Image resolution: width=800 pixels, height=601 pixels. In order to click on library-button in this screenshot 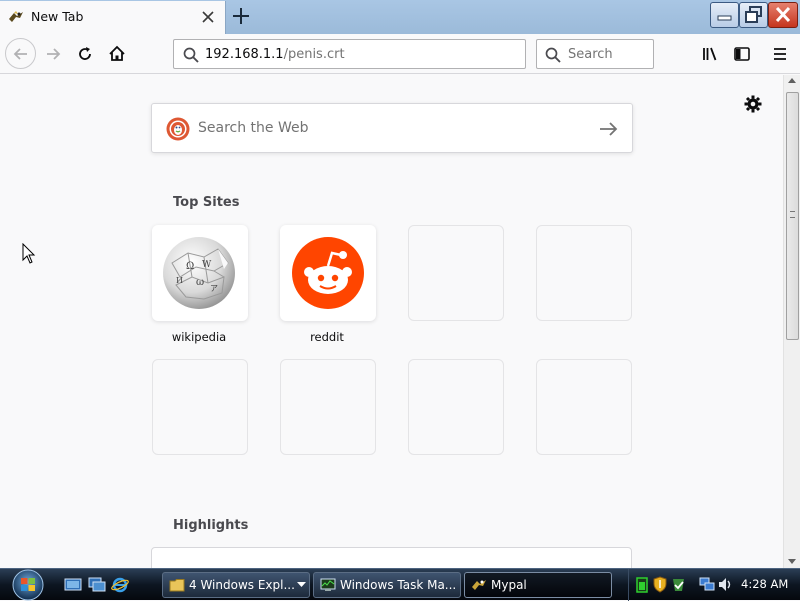, I will do `click(710, 54)`.